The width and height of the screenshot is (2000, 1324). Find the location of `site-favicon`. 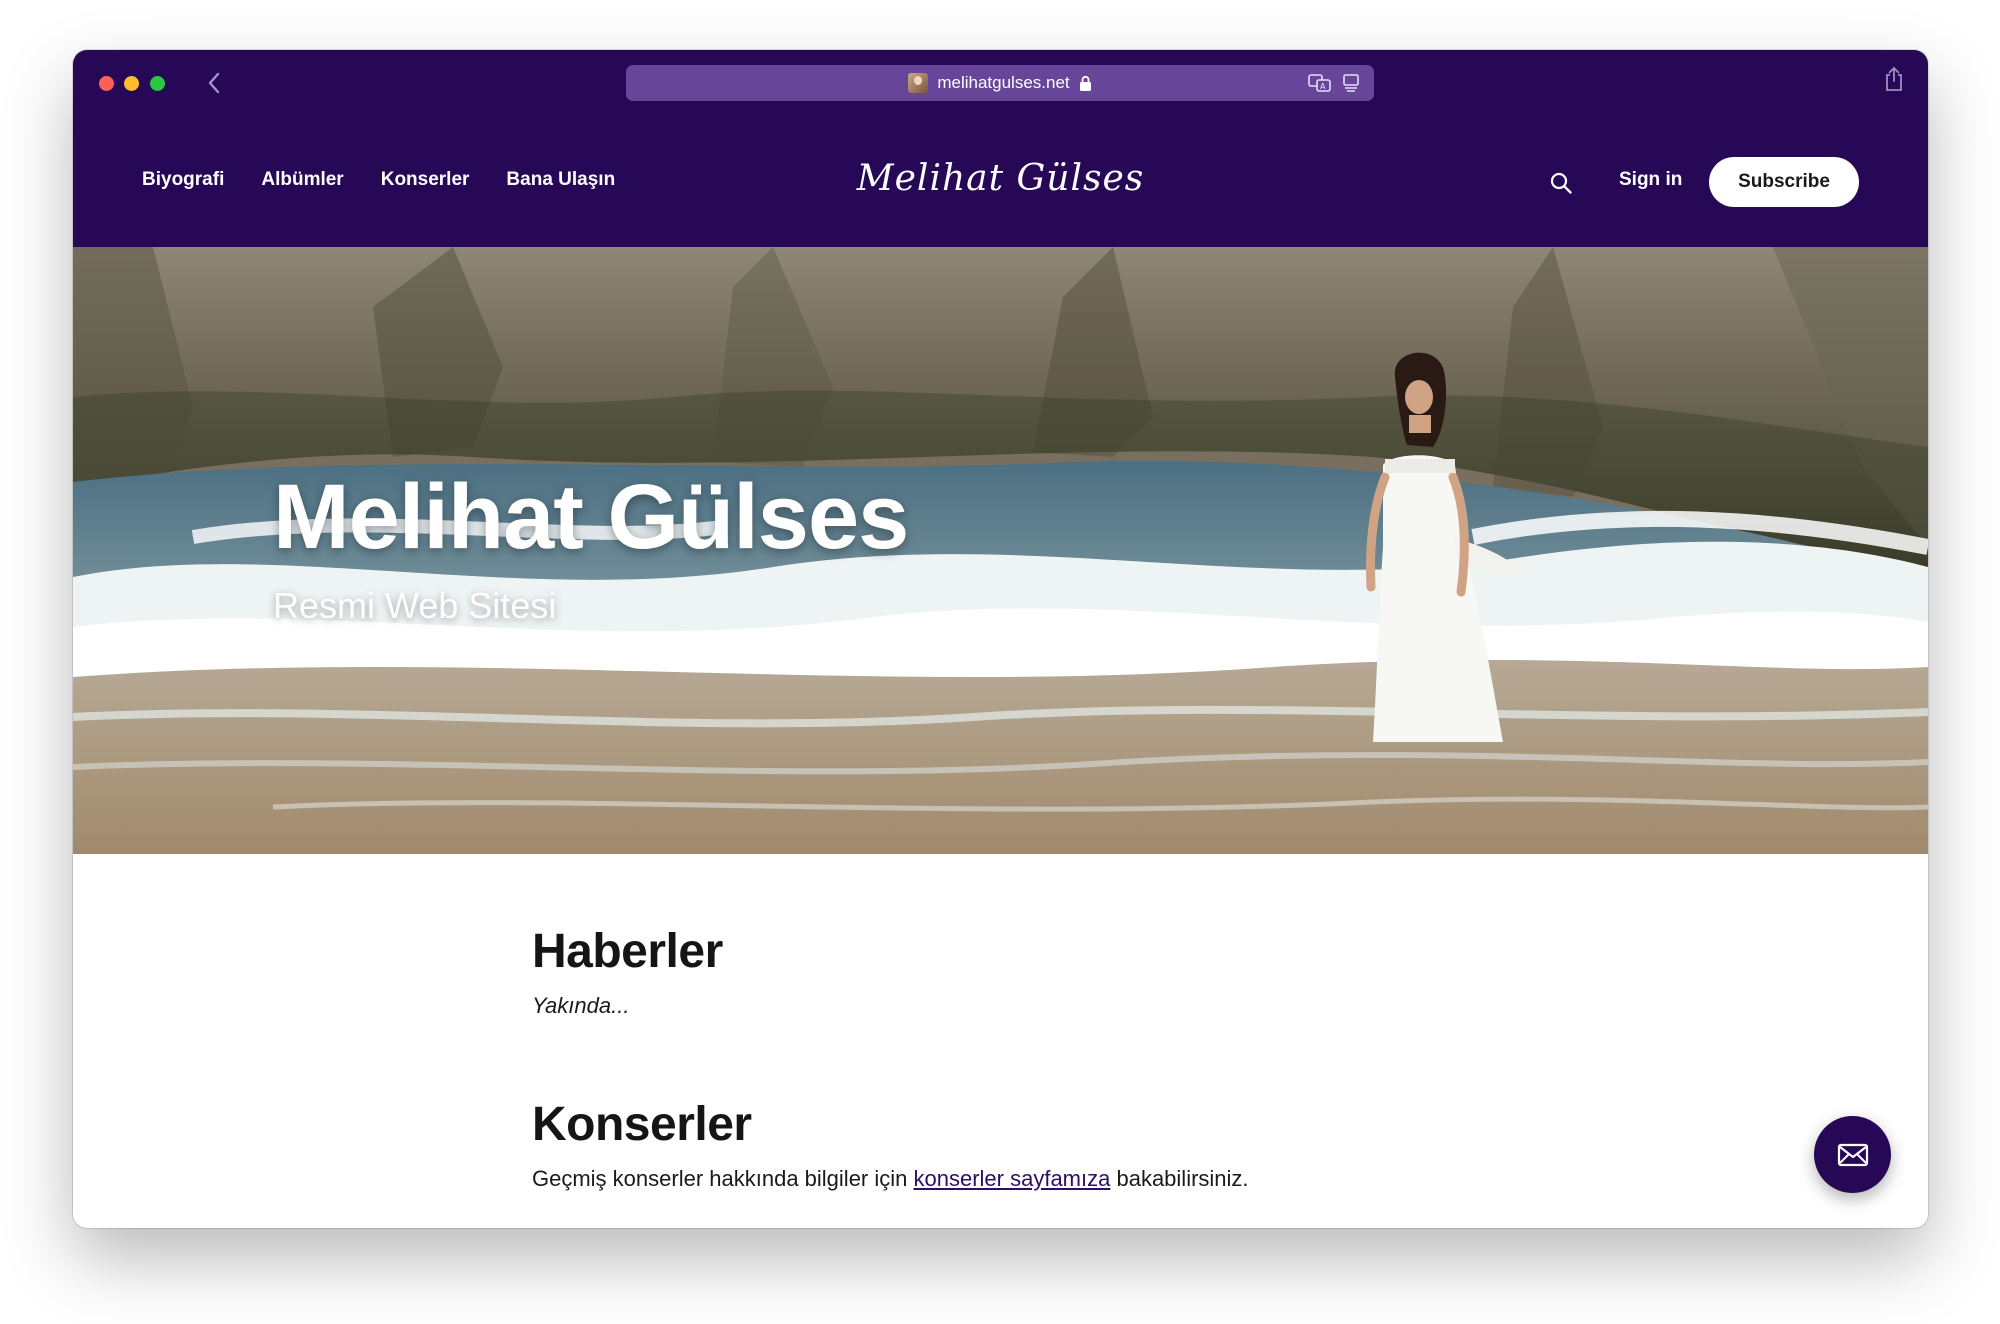

site-favicon is located at coordinates (918, 83).